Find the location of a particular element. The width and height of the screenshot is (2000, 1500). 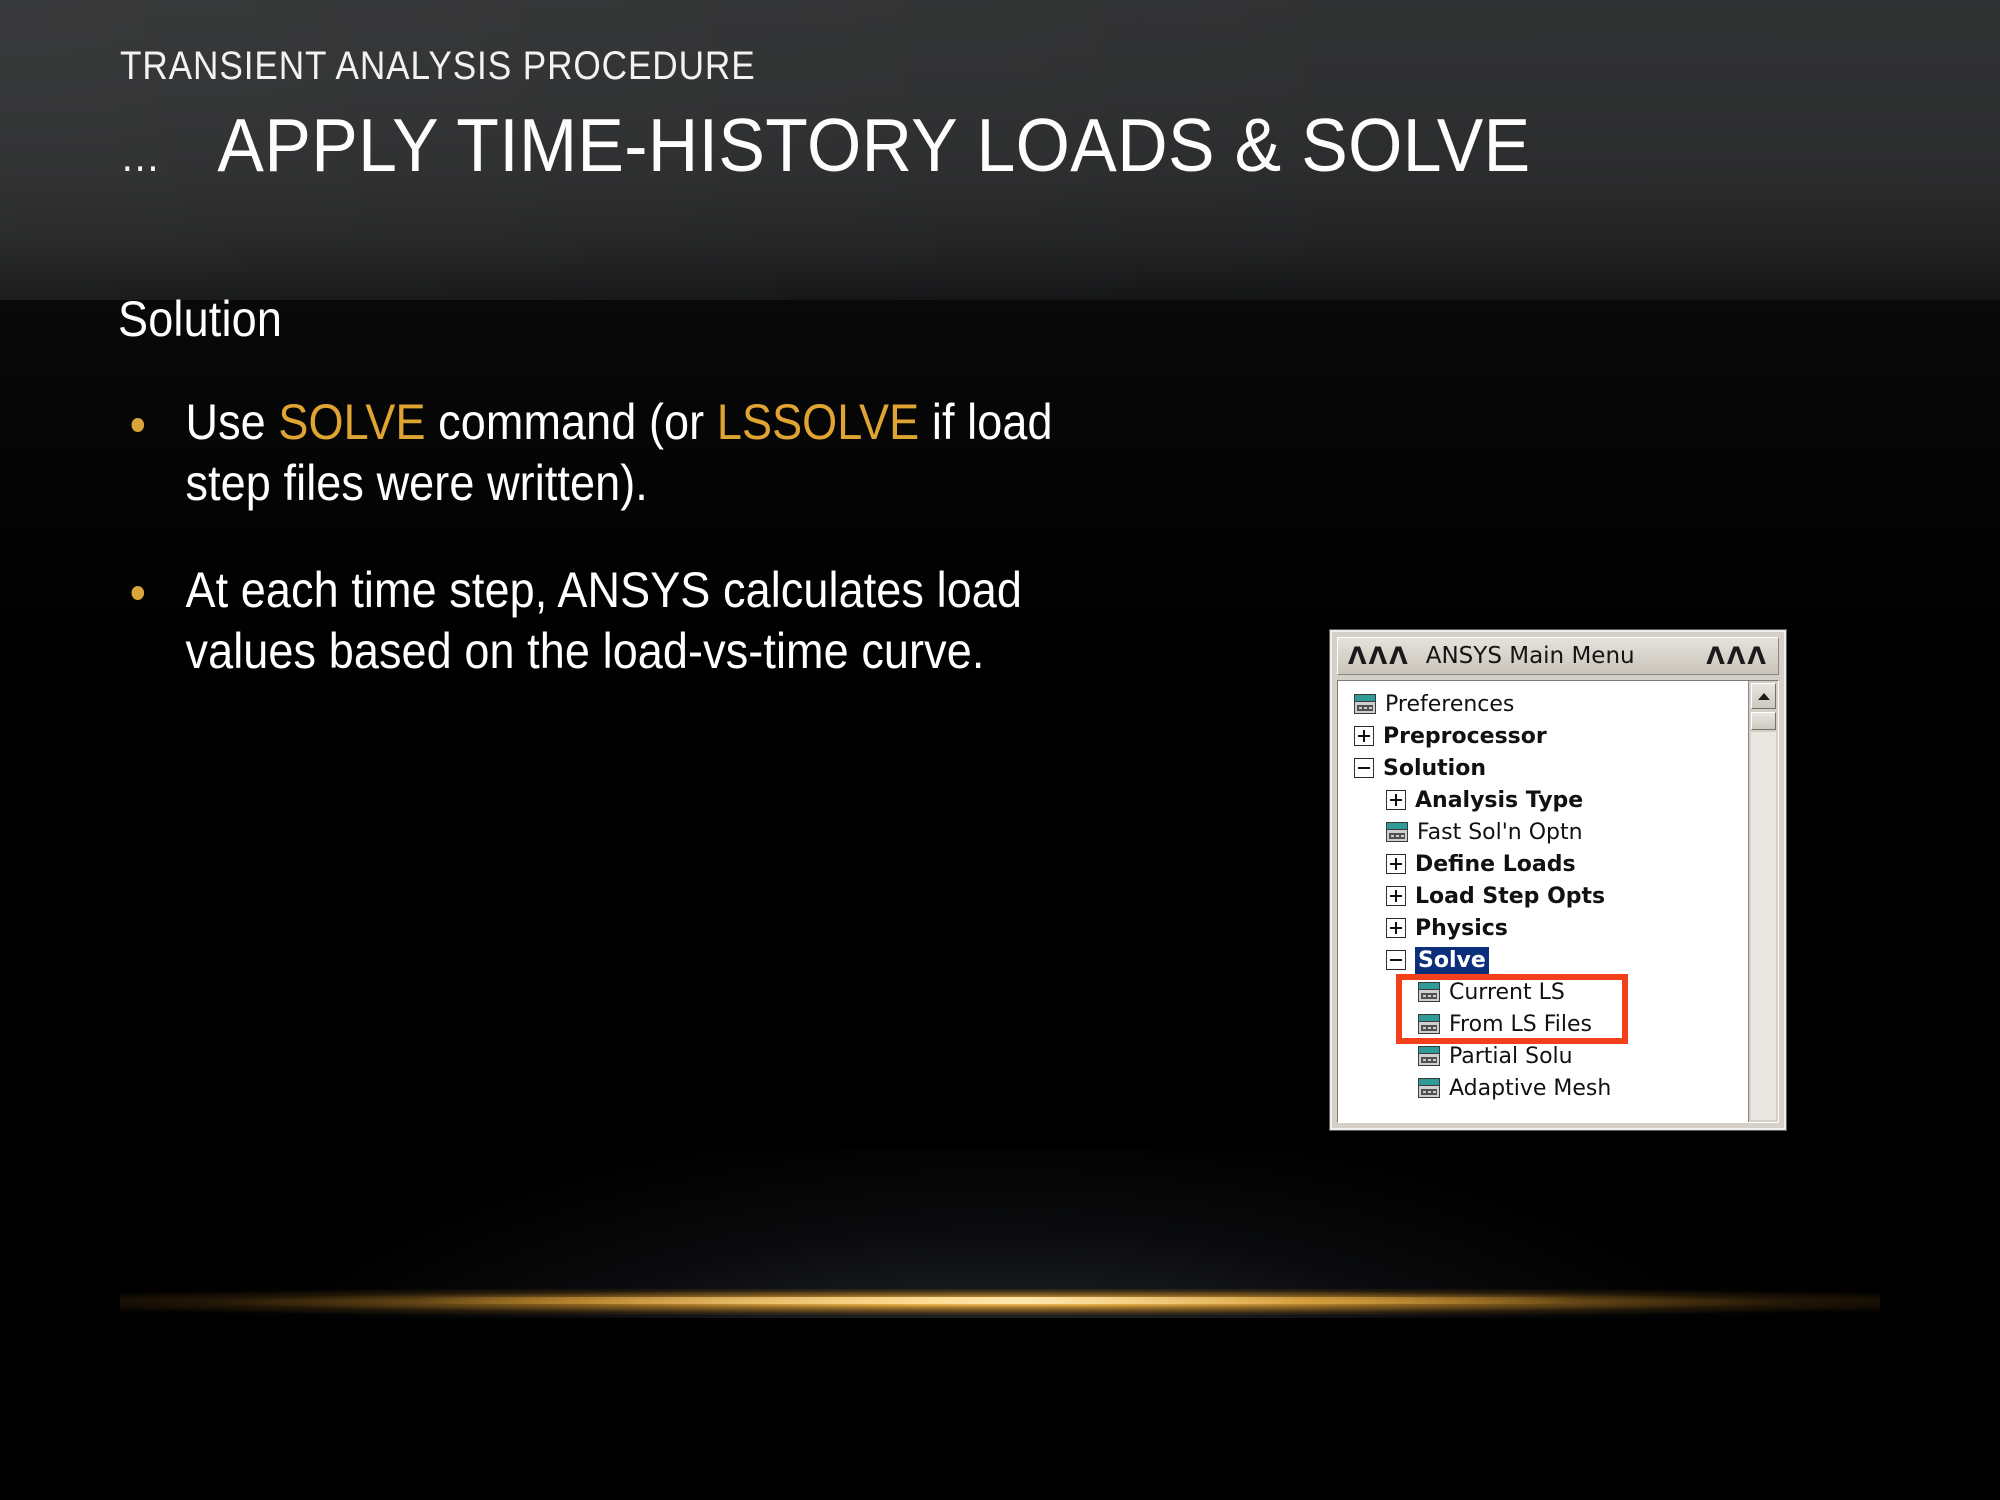

amber-horizon-core is located at coordinates (1000, 1300).